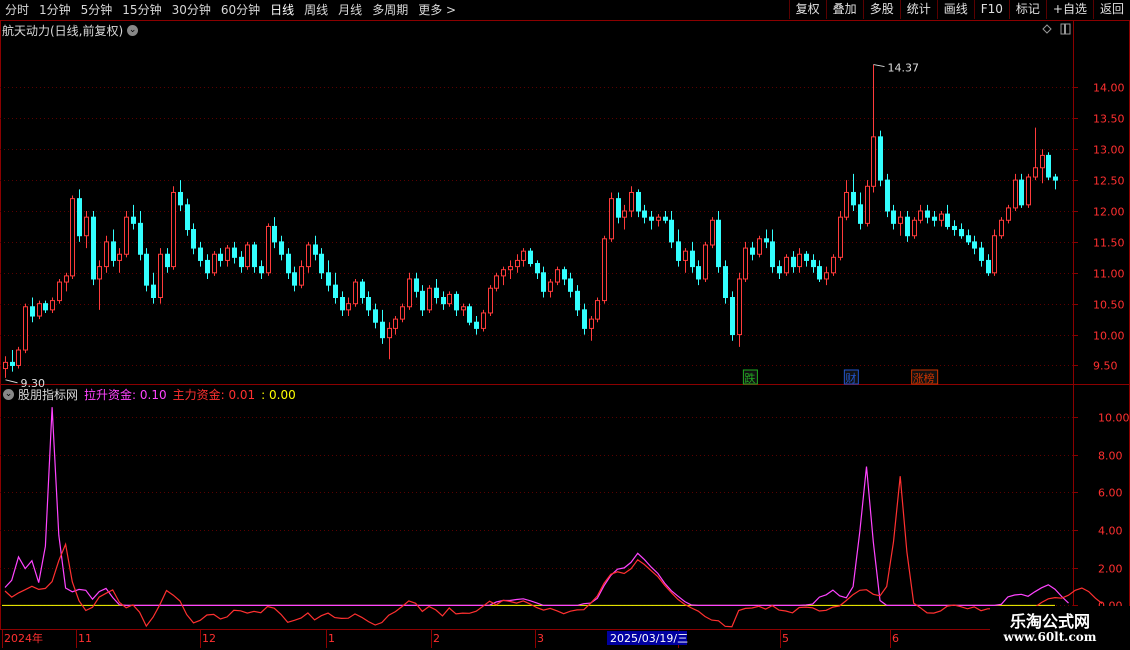 This screenshot has width=1130, height=650. What do you see at coordinates (63, 30) in the screenshot?
I see `price-pane-title: 航天动力(日线,前复权)` at bounding box center [63, 30].